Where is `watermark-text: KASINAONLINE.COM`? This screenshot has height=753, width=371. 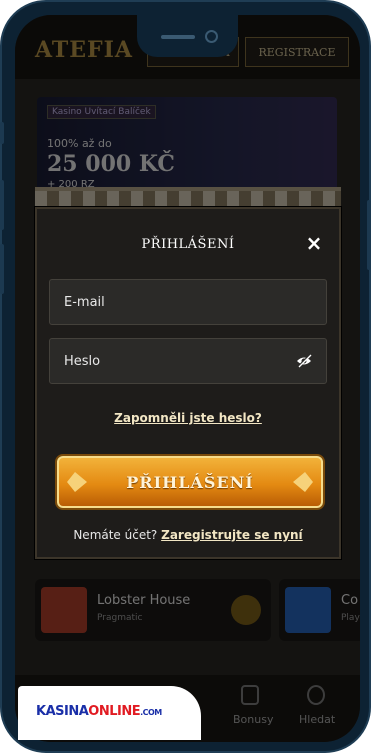 watermark-text: KASINAONLINE.COM is located at coordinates (99, 711).